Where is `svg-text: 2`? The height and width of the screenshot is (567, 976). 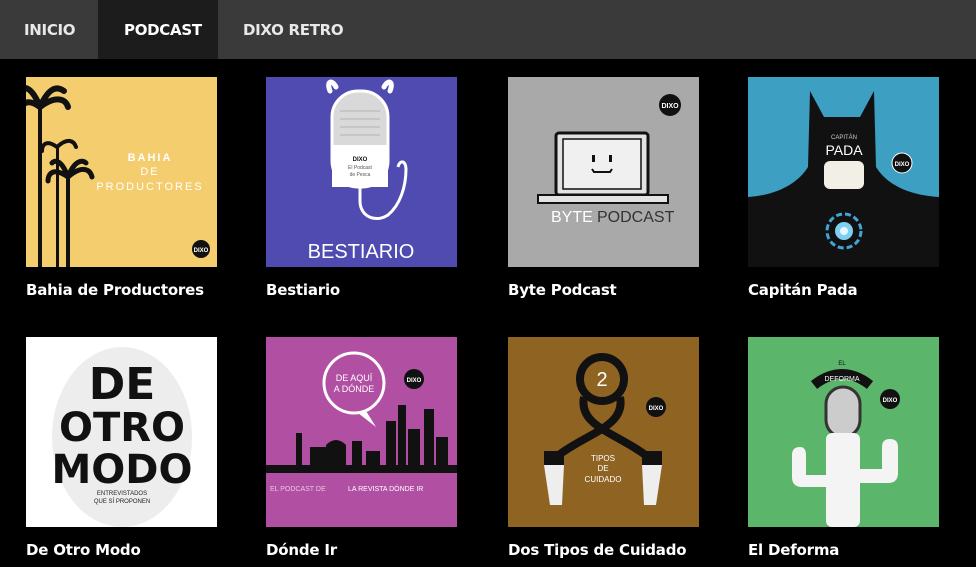
svg-text: 2 is located at coordinates (601, 380).